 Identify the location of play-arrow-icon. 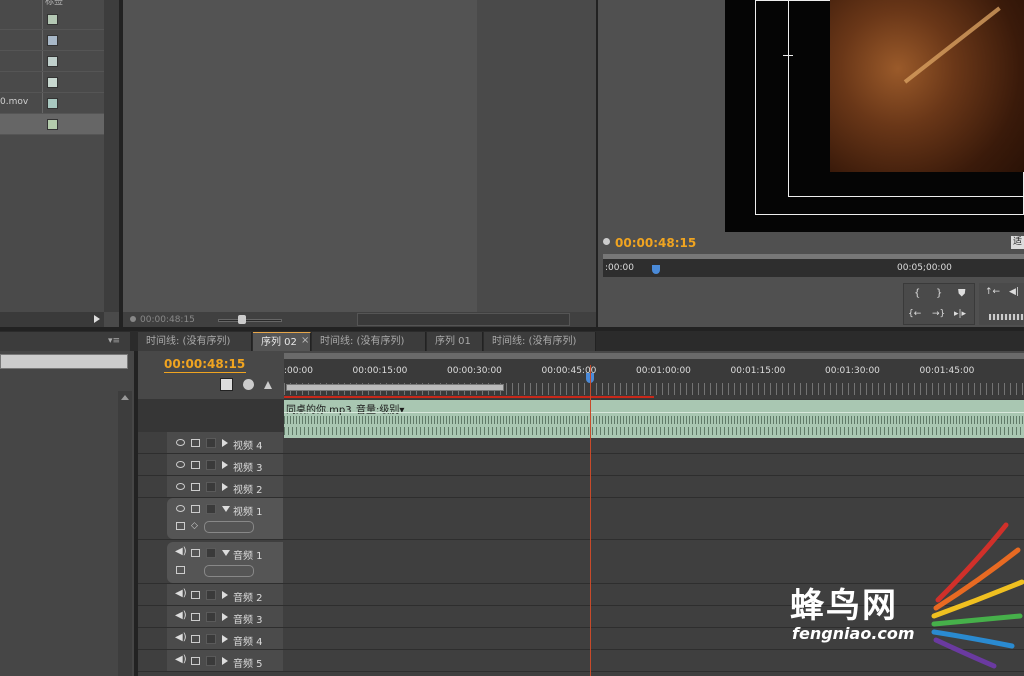
(97, 319).